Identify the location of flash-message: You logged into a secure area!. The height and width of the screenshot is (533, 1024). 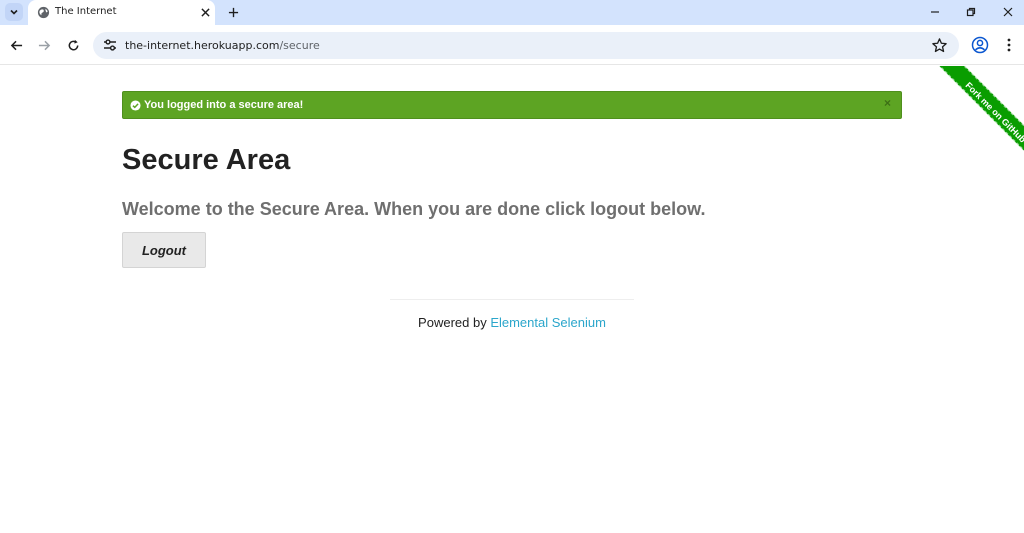
(224, 105).